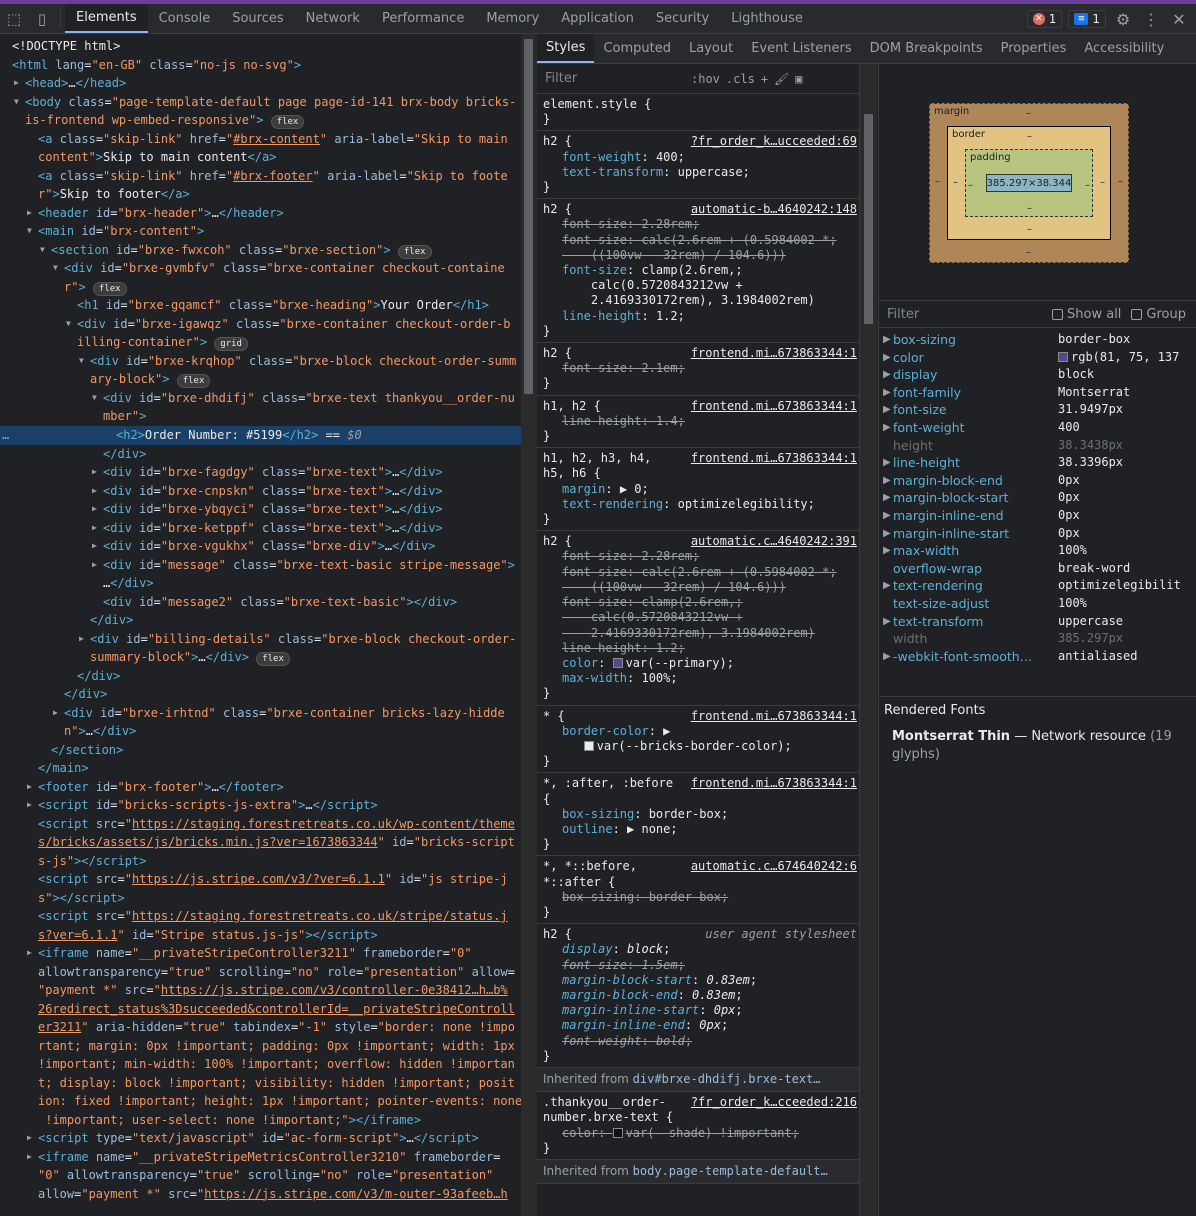 The height and width of the screenshot is (1216, 1196). What do you see at coordinates (597, 18) in the screenshot?
I see `tab-application: Application` at bounding box center [597, 18].